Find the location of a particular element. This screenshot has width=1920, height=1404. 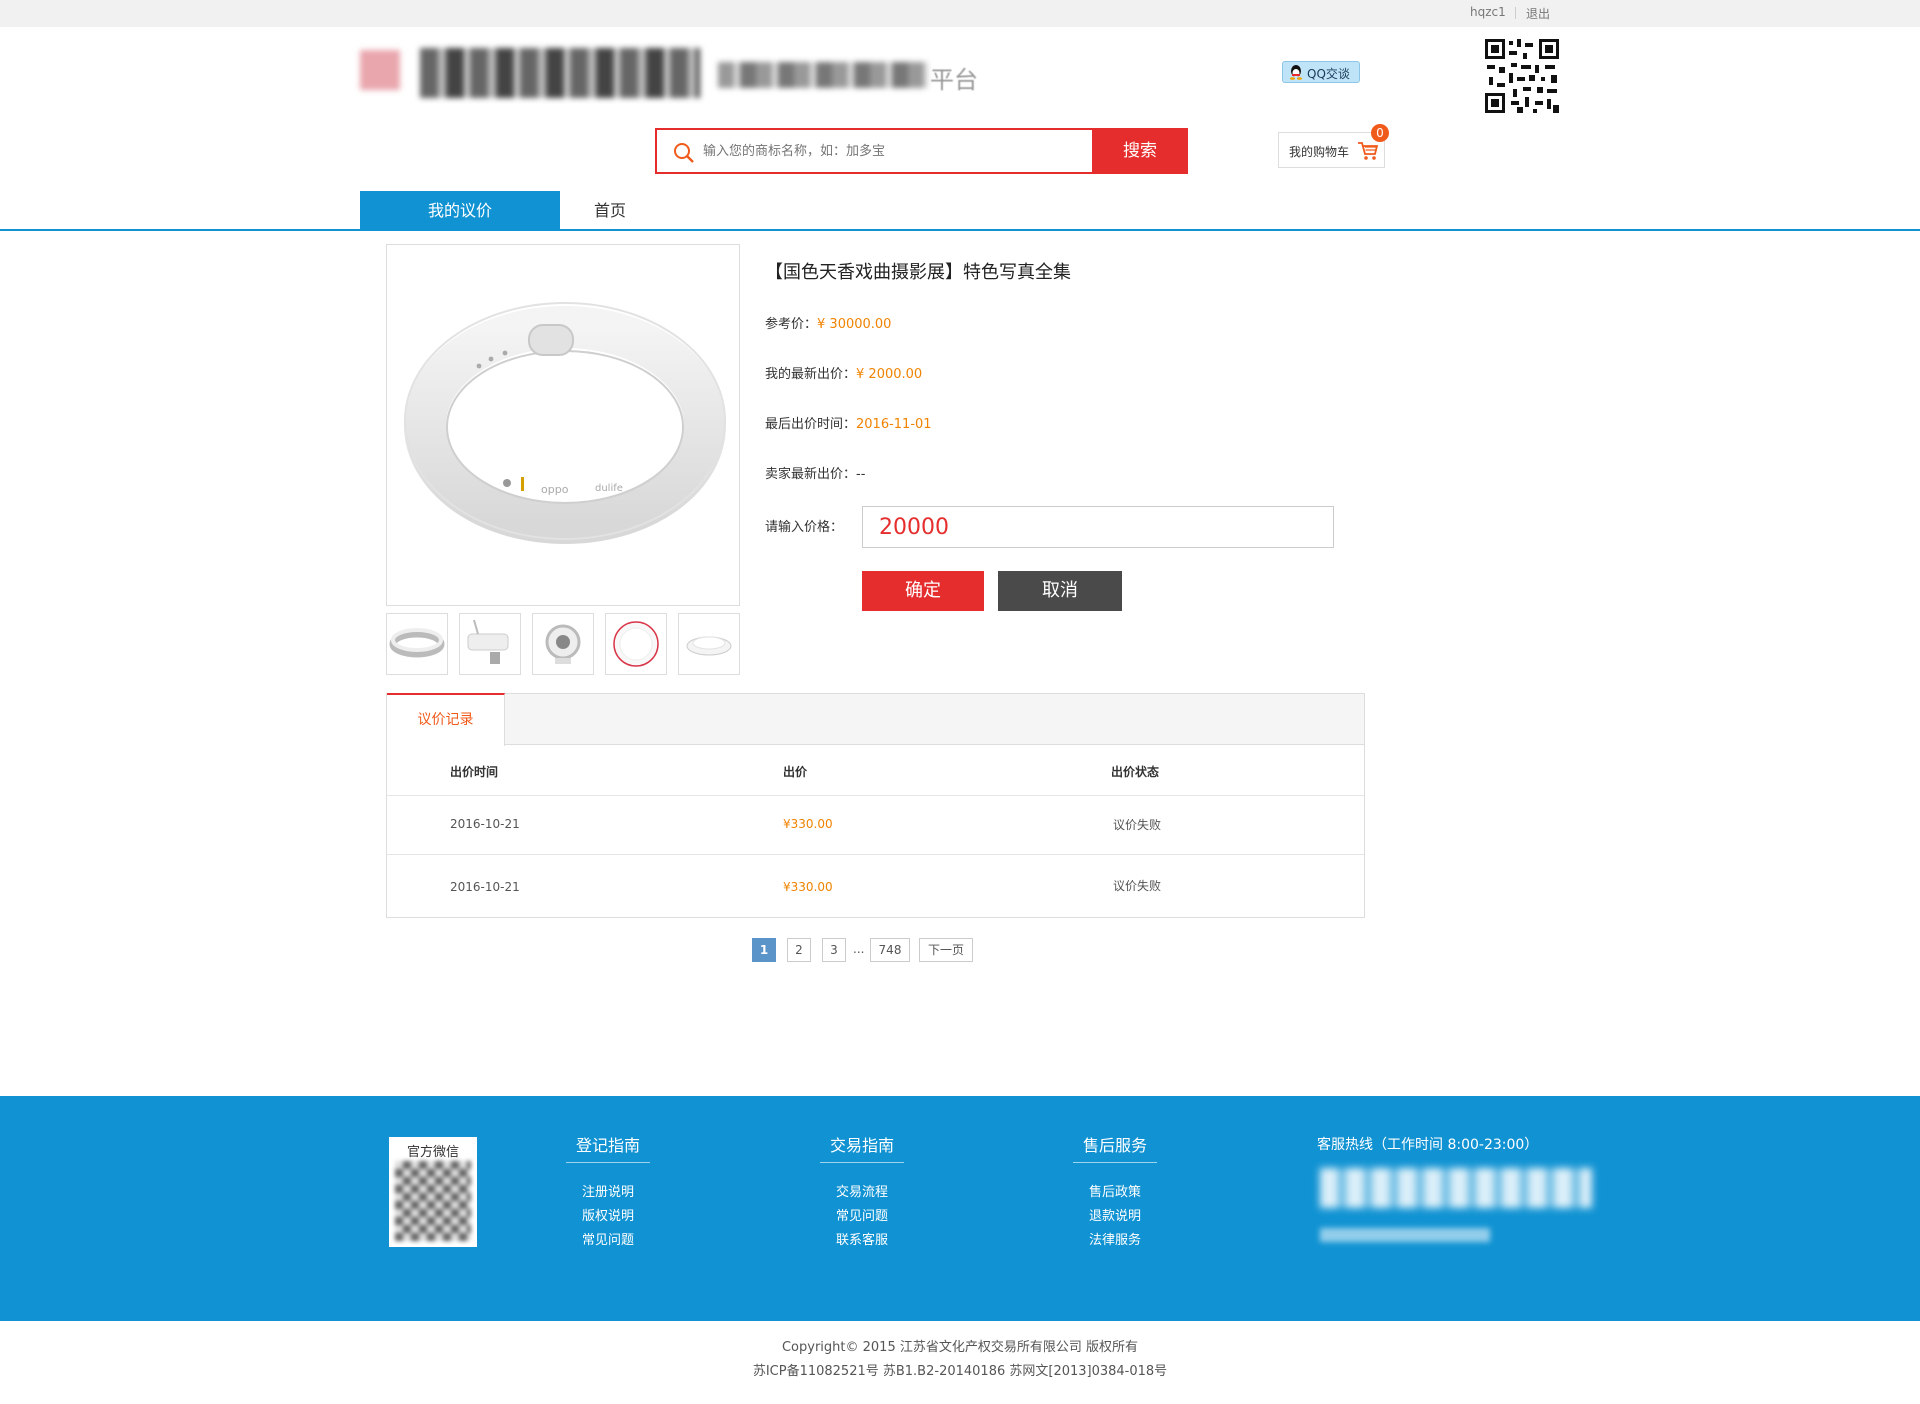

page-1-button: 1 is located at coordinates (764, 950).